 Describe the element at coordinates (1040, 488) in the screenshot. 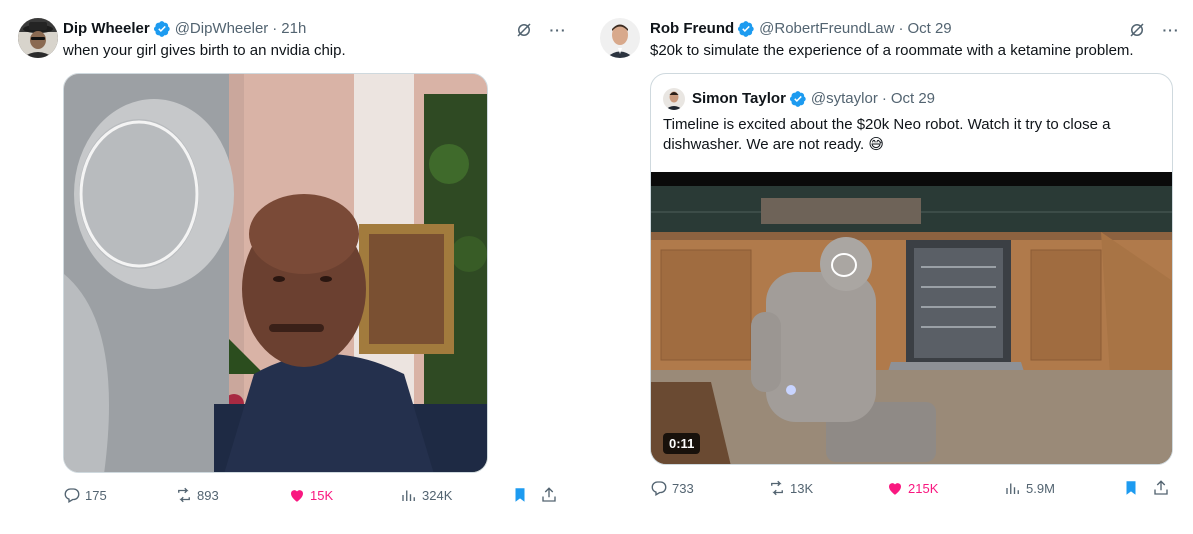

I see `views-count: 5.9M` at that location.